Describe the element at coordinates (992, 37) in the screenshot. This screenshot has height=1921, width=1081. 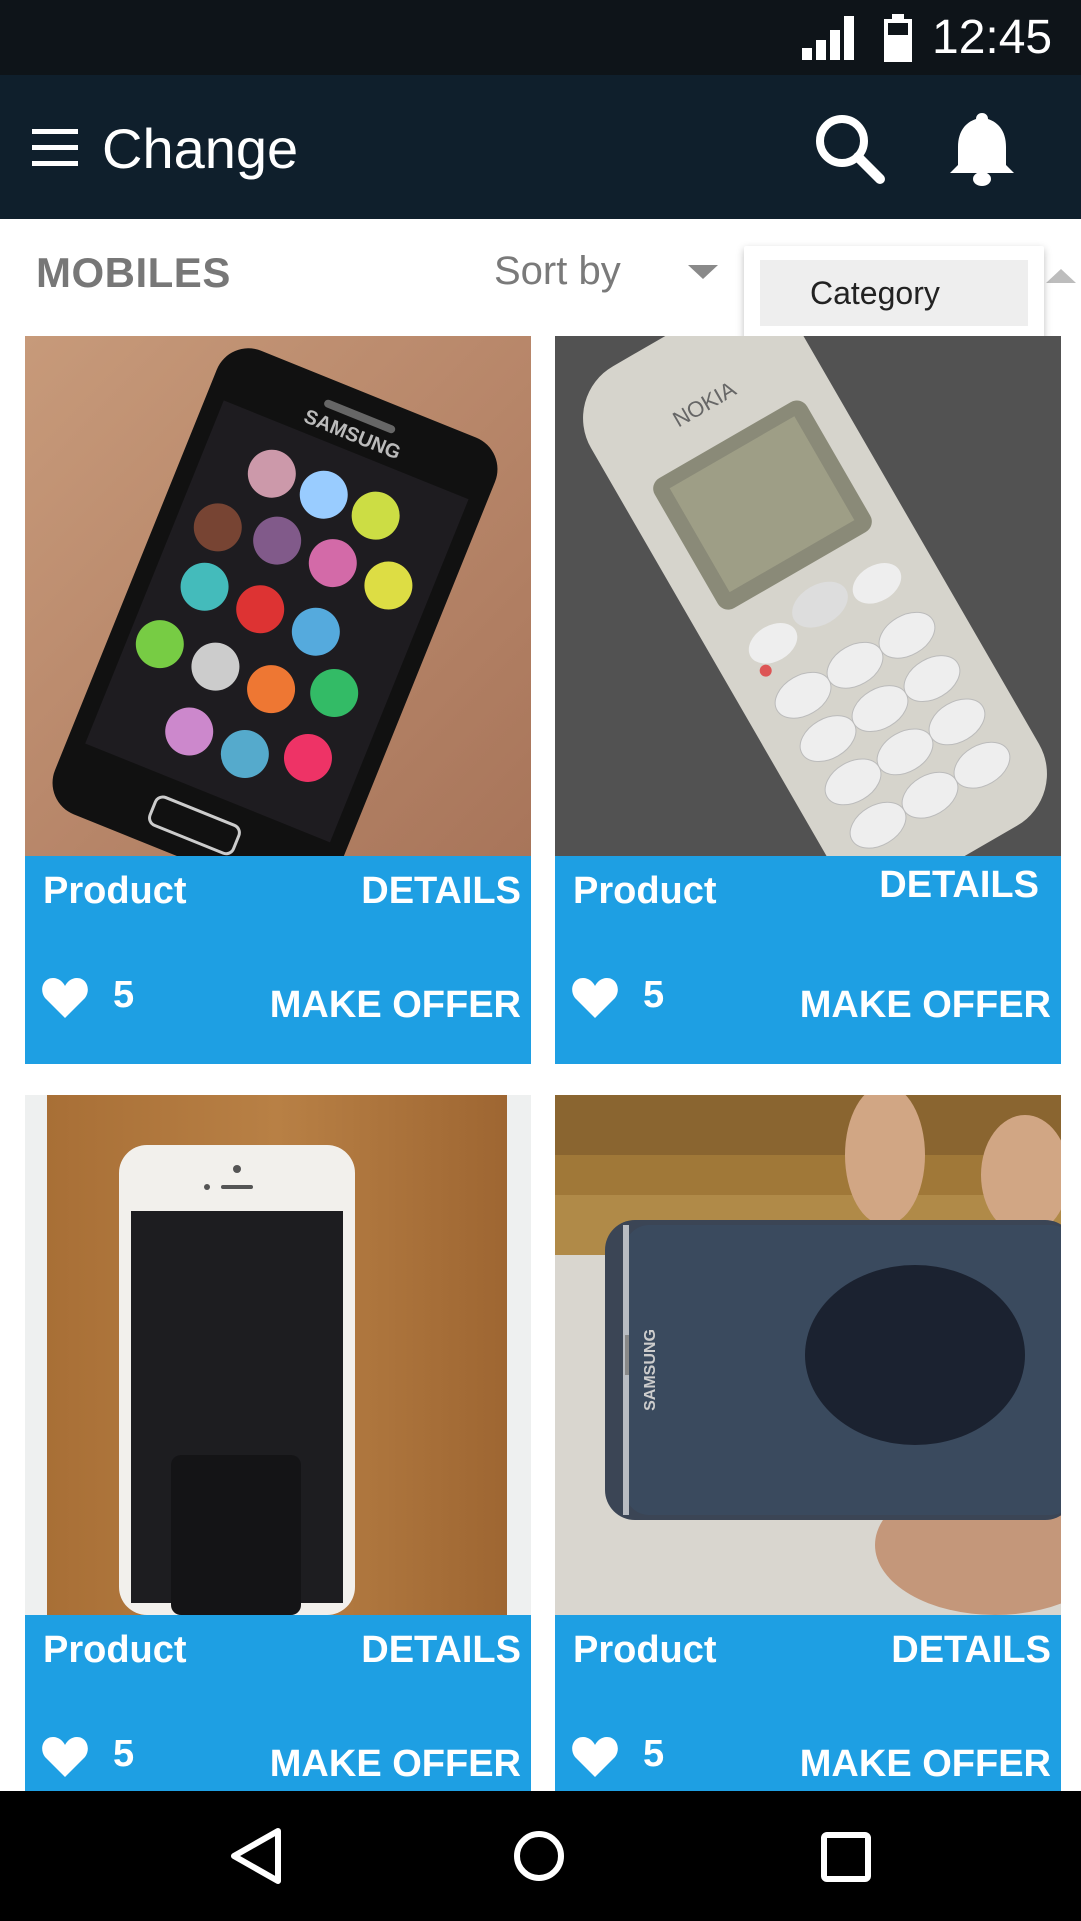
I see `status-time: 12:45` at that location.